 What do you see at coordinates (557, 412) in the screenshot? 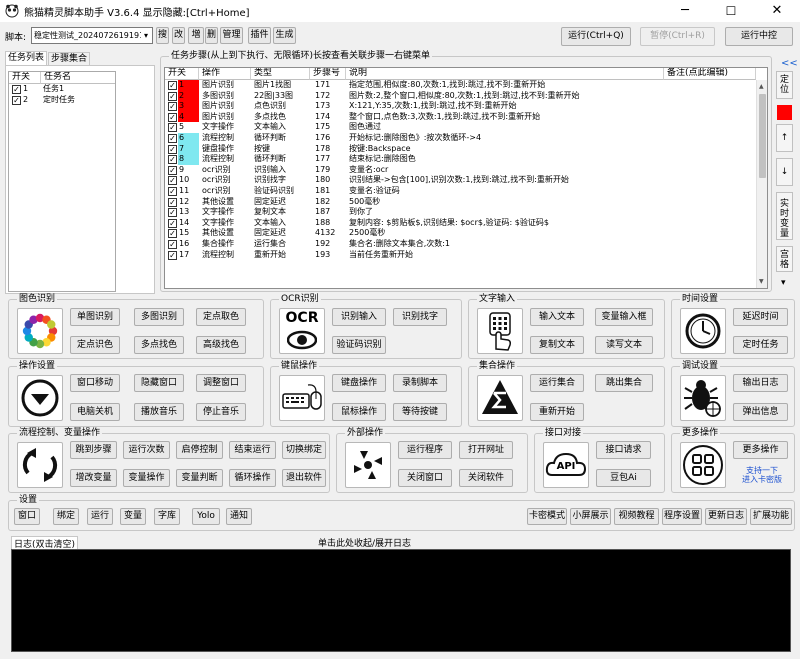
I see `restart-button: 重新开始` at bounding box center [557, 412].